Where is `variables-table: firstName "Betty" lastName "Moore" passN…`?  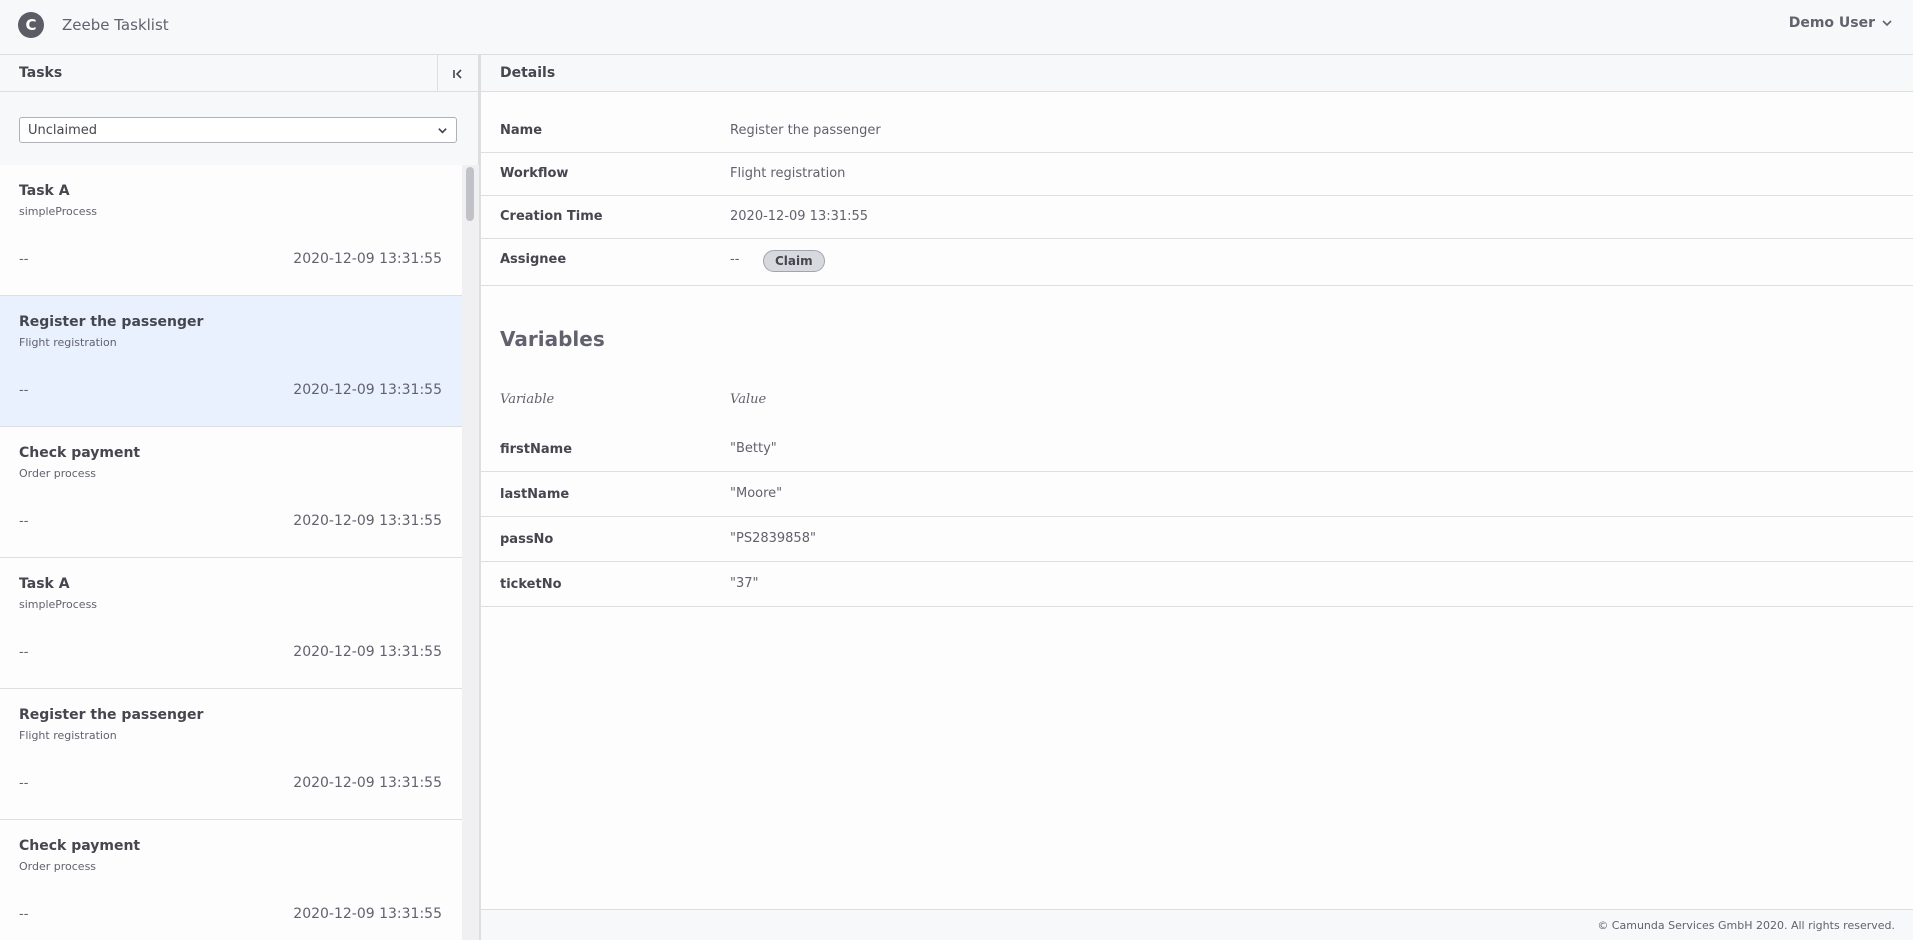 variables-table: firstName "Betty" lastName "Moore" passN… is located at coordinates (1197, 517).